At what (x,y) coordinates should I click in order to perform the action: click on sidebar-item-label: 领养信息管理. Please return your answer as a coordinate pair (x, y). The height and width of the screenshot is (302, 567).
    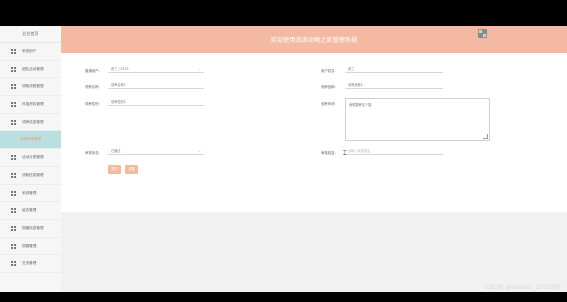
    Looking at the image, I should click on (33, 121).